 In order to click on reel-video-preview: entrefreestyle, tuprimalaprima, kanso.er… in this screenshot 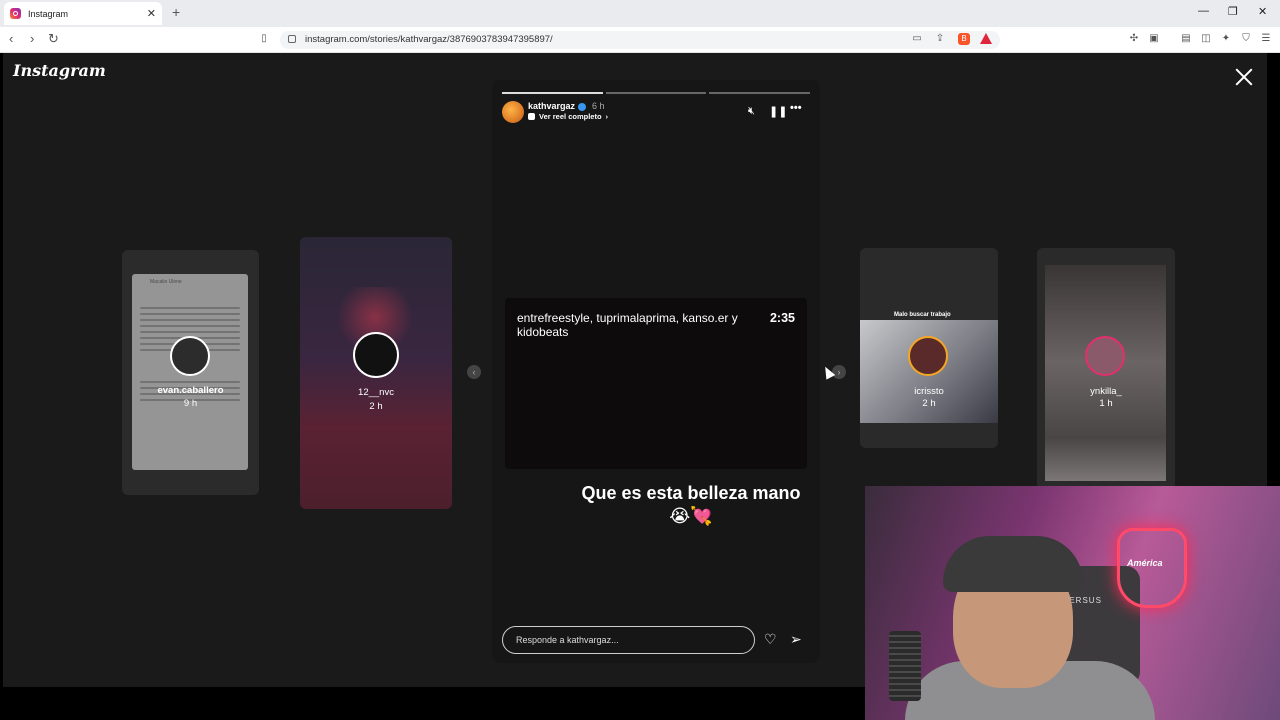, I will do `click(656, 383)`.